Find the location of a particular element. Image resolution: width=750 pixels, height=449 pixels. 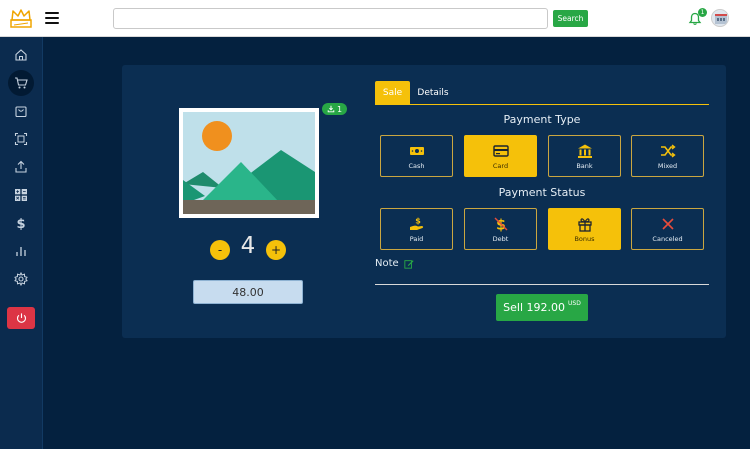

stock-count: 1 is located at coordinates (340, 109).